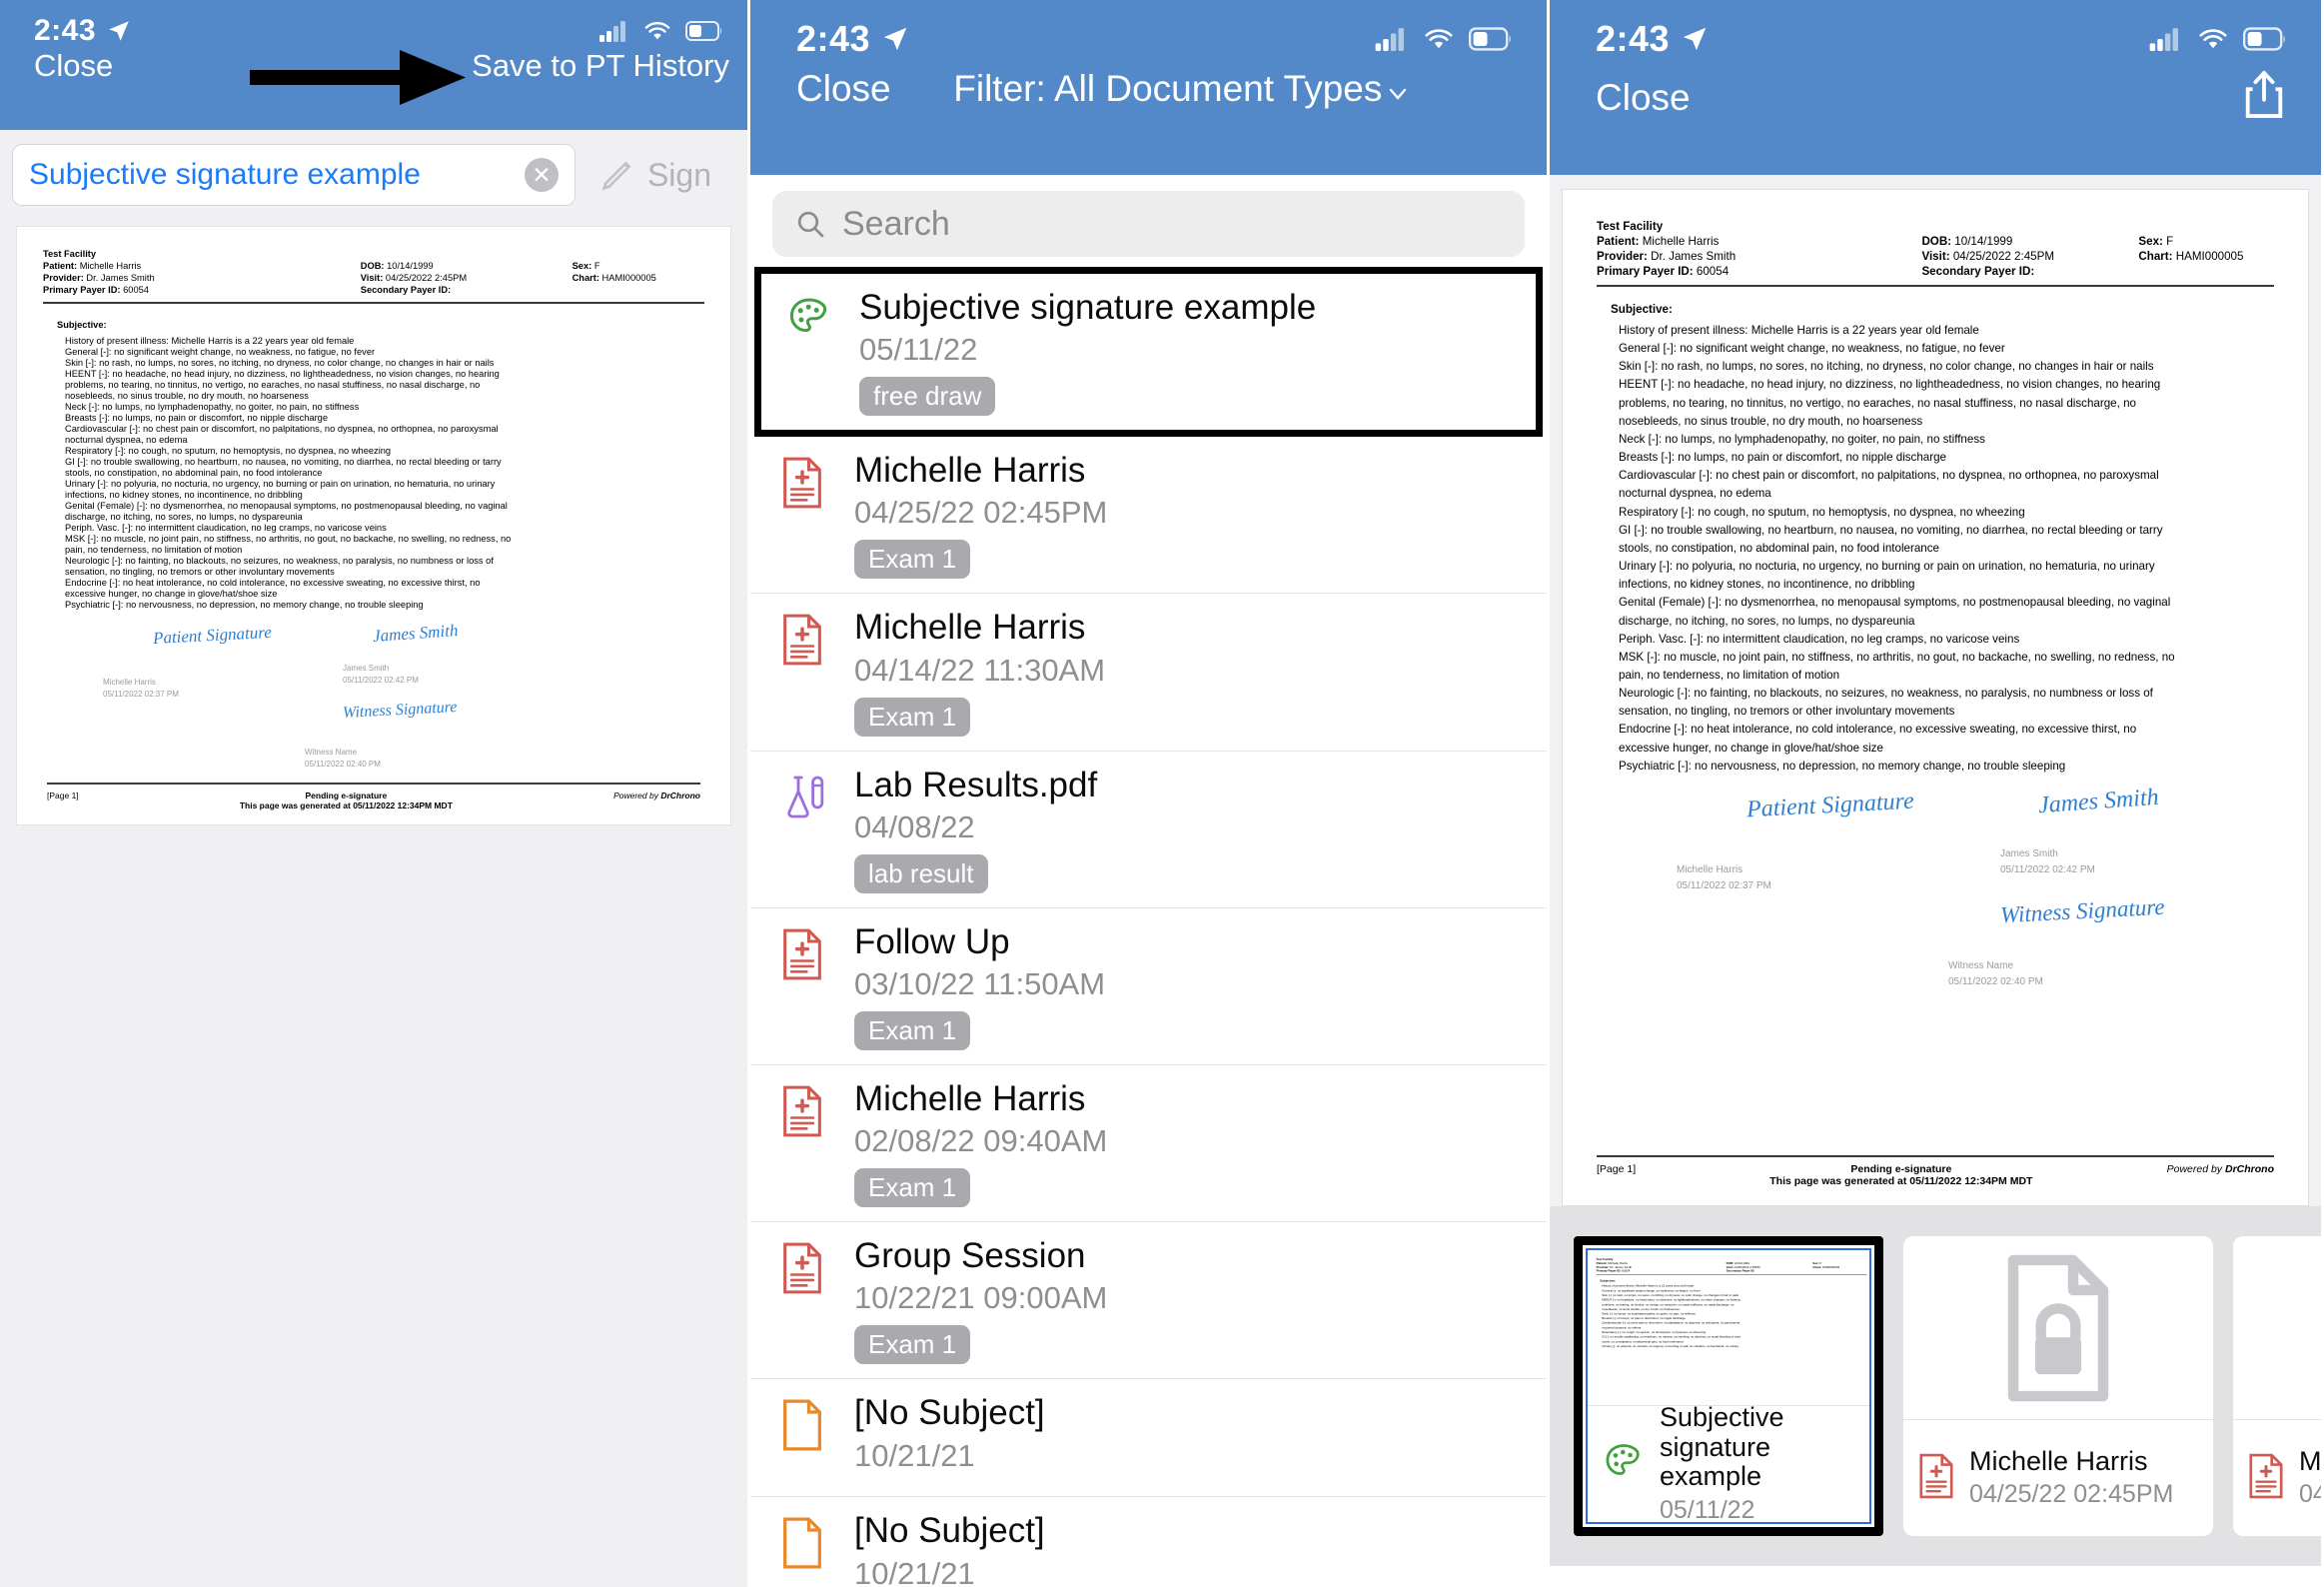 The height and width of the screenshot is (1587, 2324). Describe the element at coordinates (1181, 89) in the screenshot. I see `filter-button: Filter: All Document Types` at that location.